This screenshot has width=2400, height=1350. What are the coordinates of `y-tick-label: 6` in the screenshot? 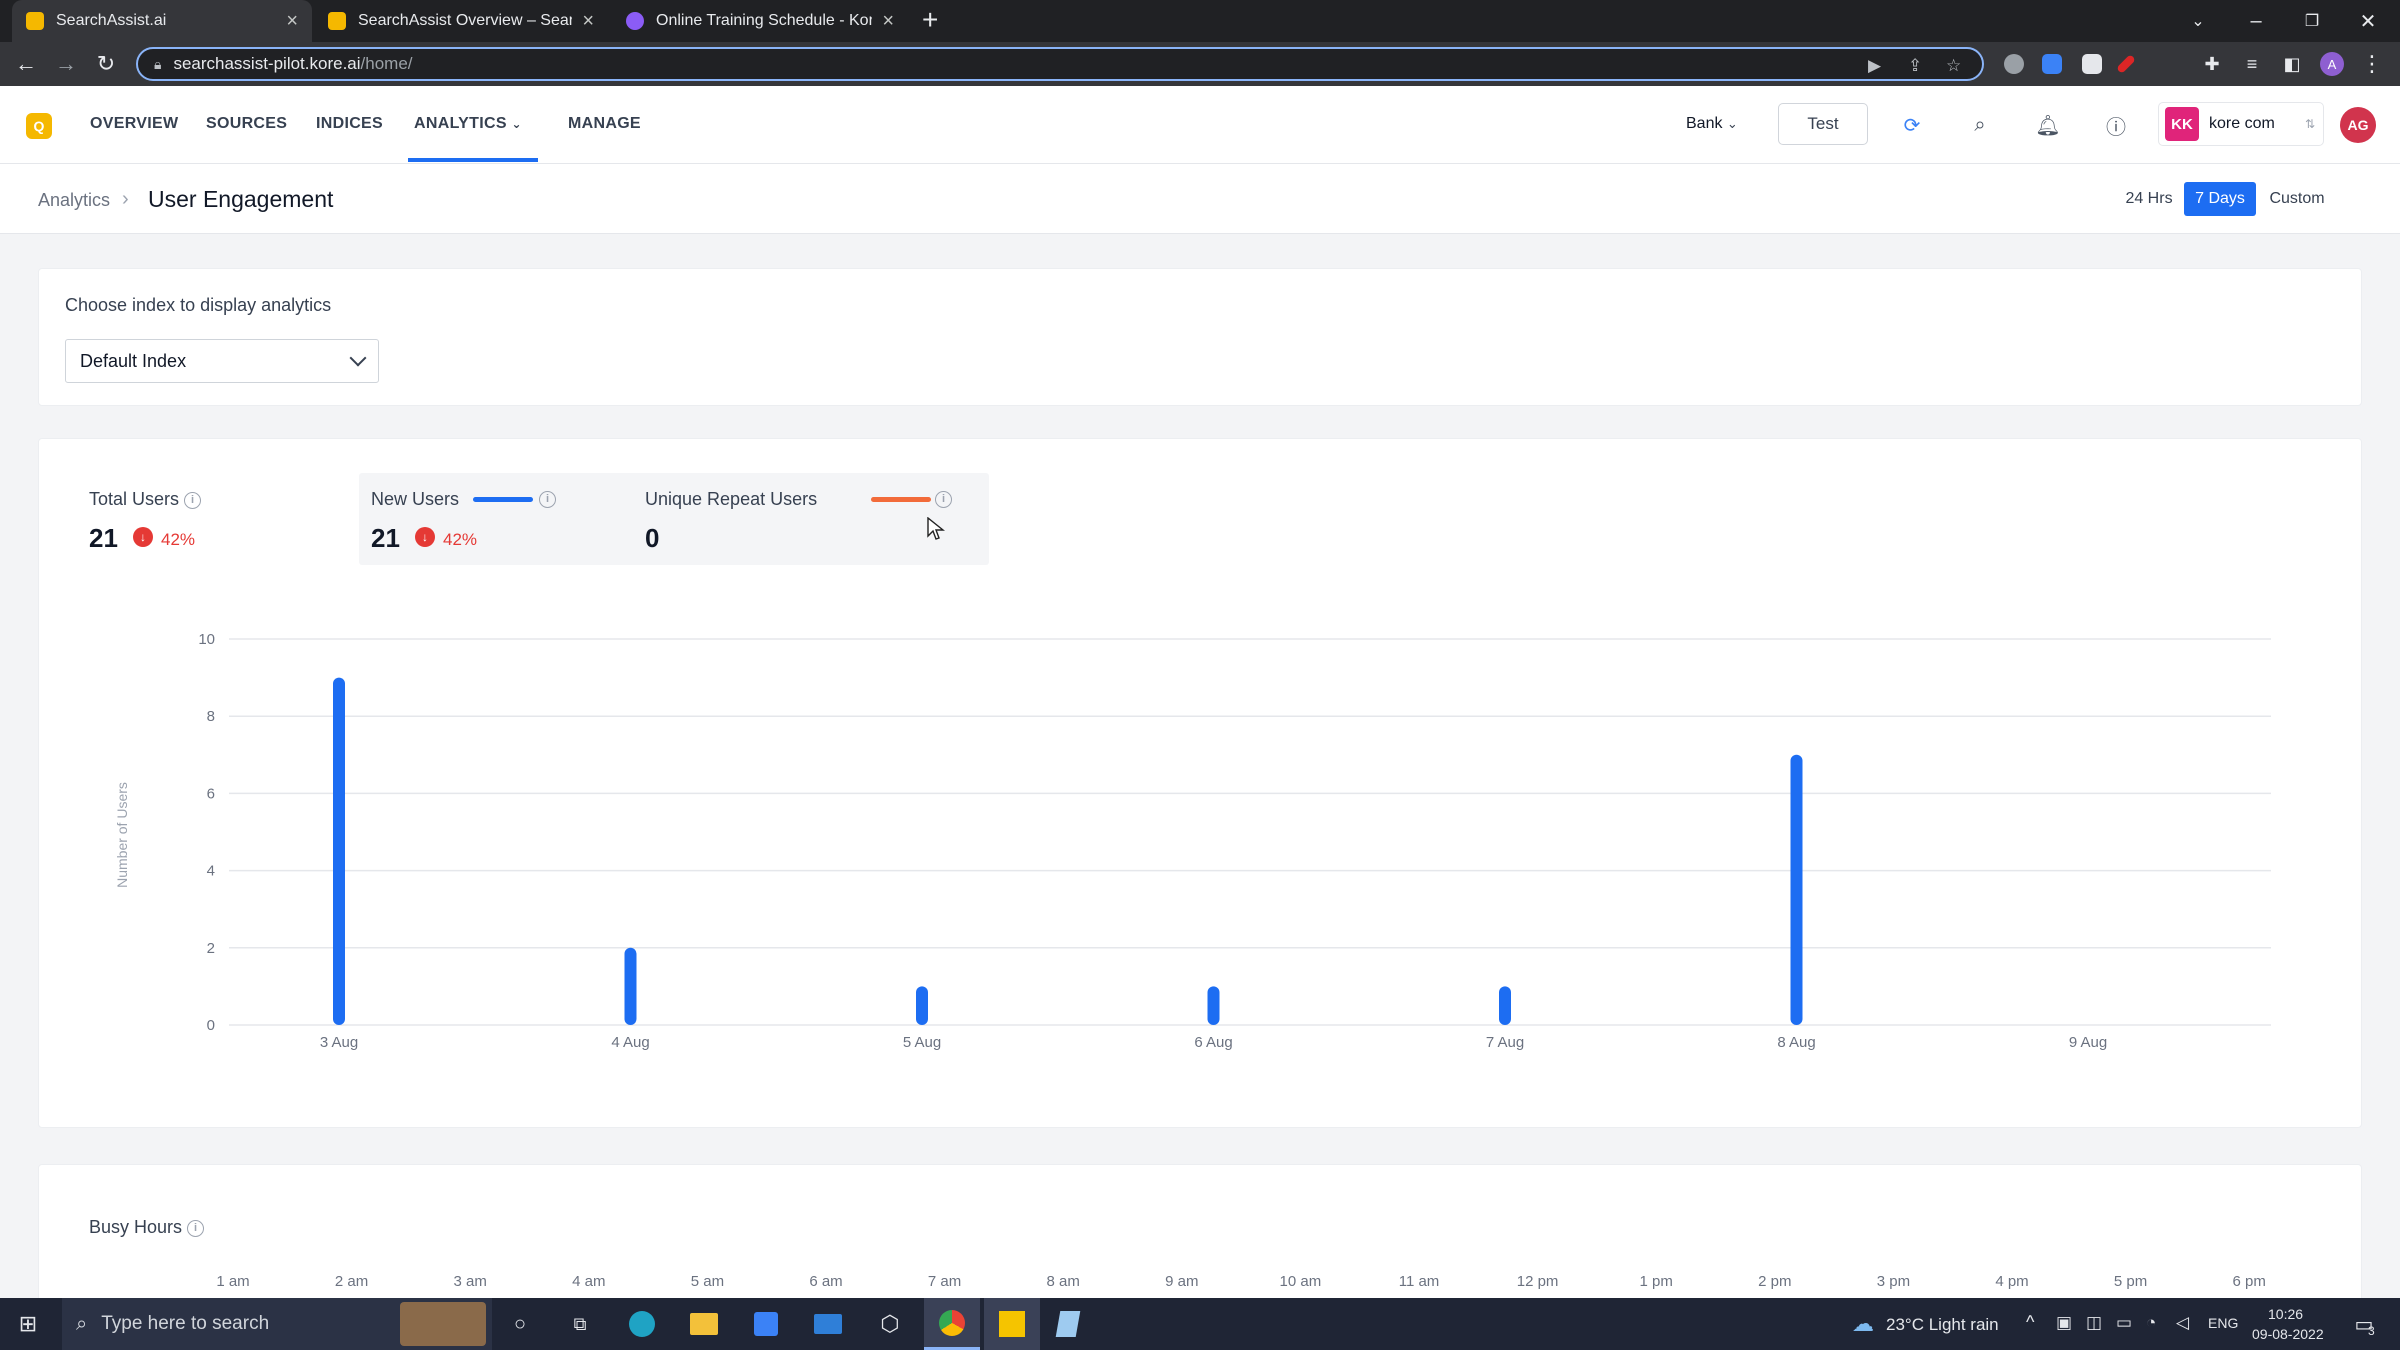 It's located at (211, 793).